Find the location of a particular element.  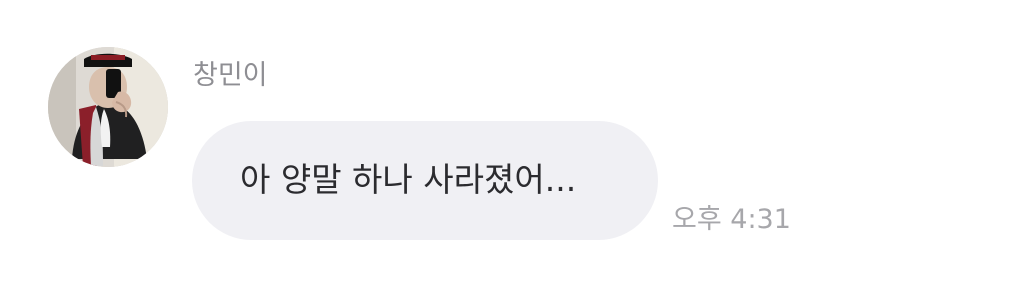

message-timestamp: 오후 4:31 is located at coordinates (731, 219).